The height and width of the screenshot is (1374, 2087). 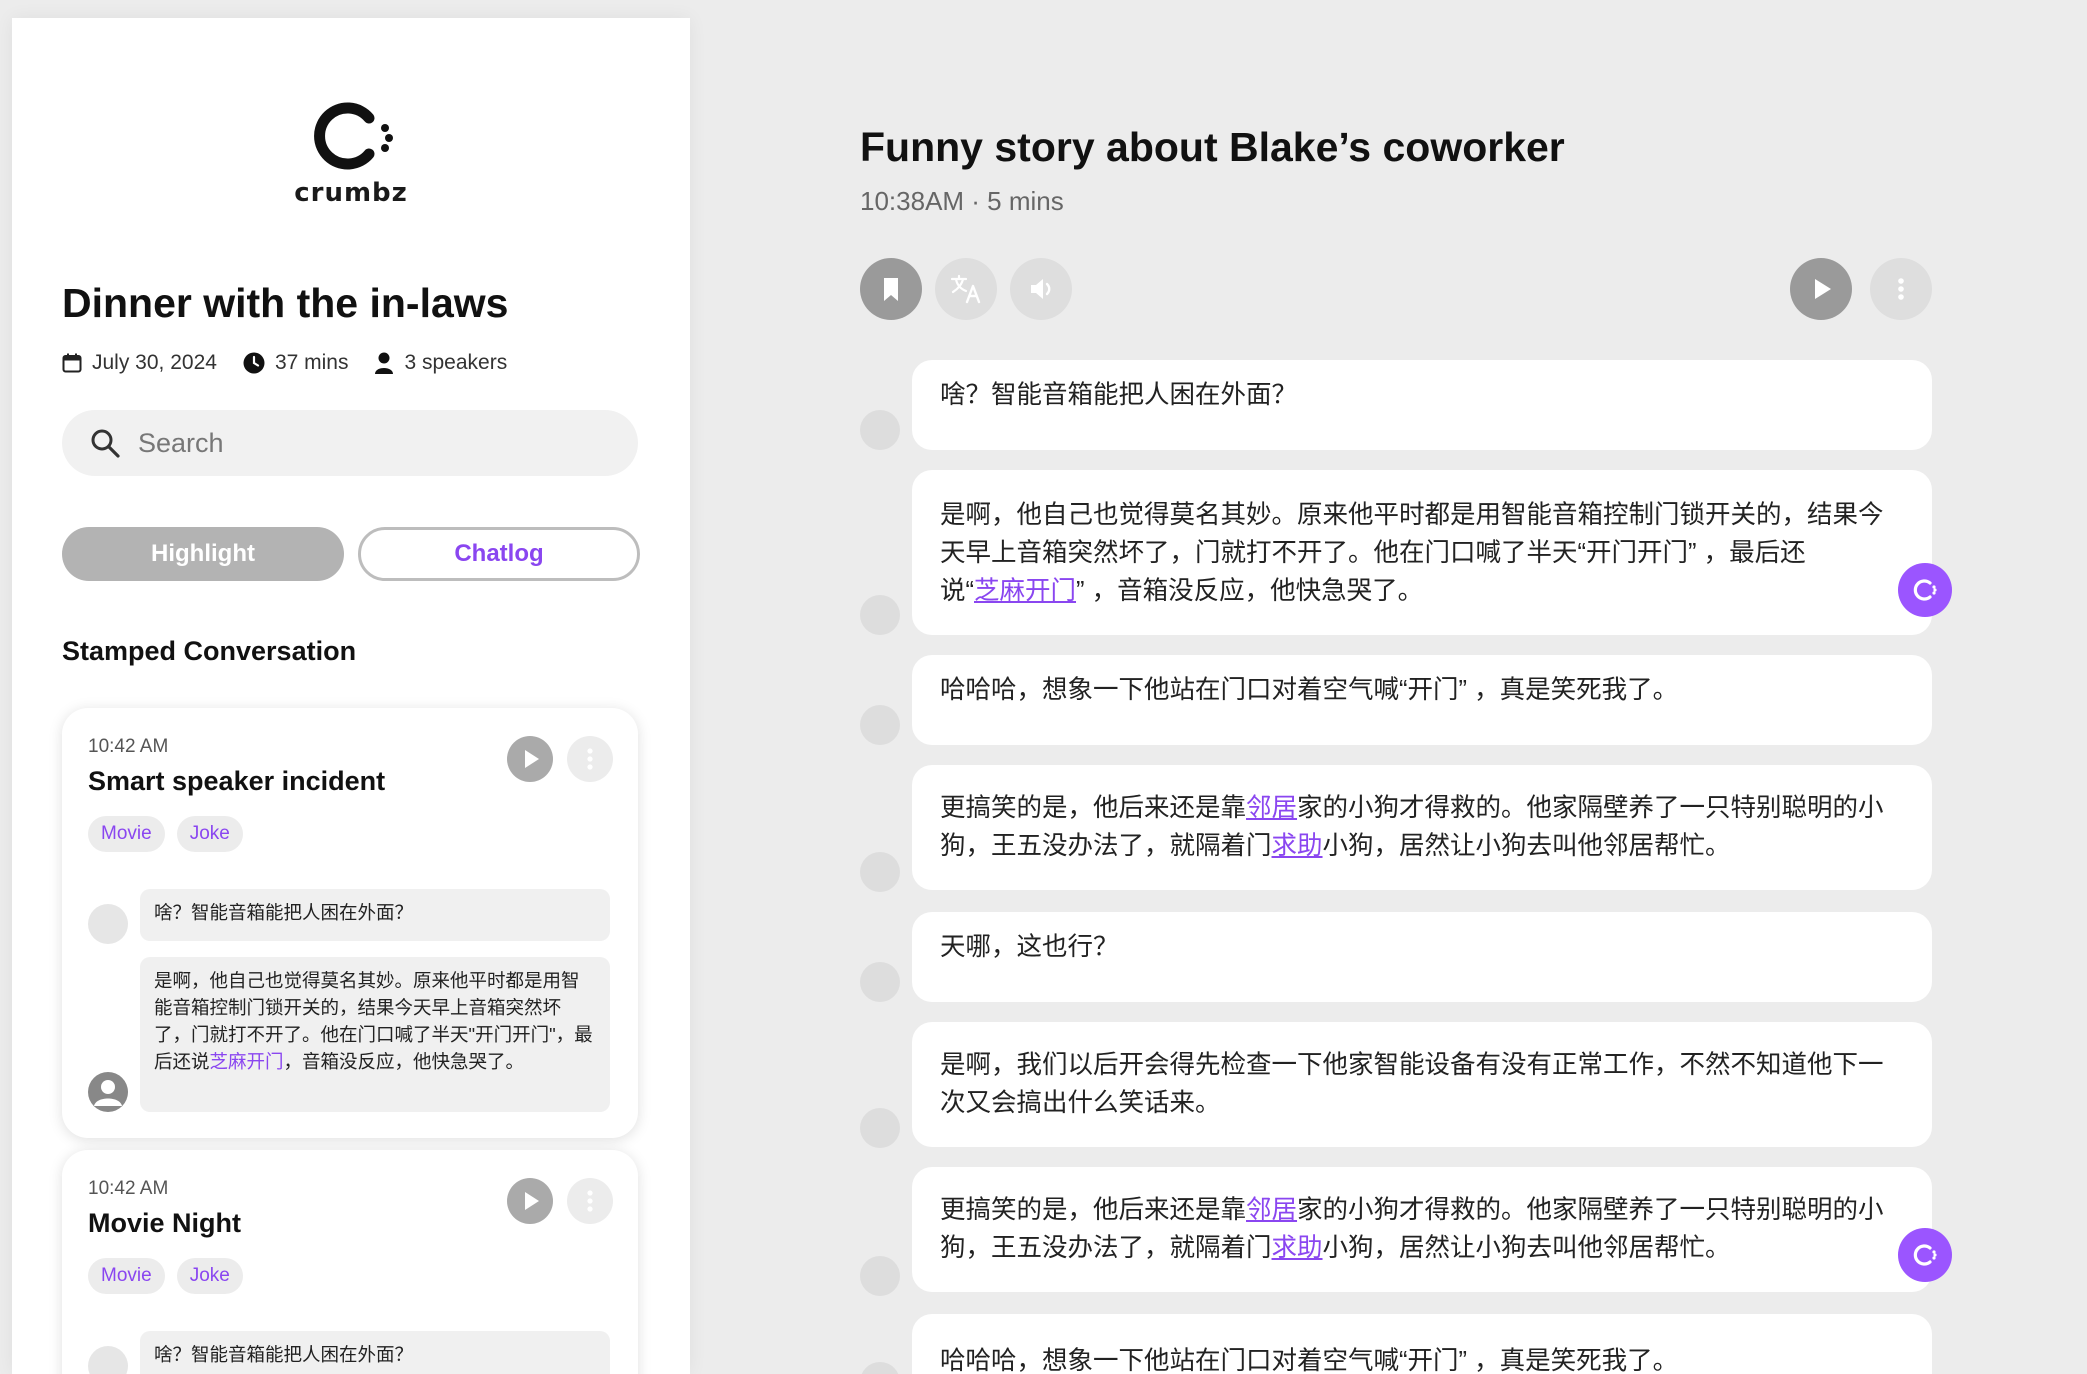 I want to click on meta-date: July 30, 2024, so click(x=139, y=363).